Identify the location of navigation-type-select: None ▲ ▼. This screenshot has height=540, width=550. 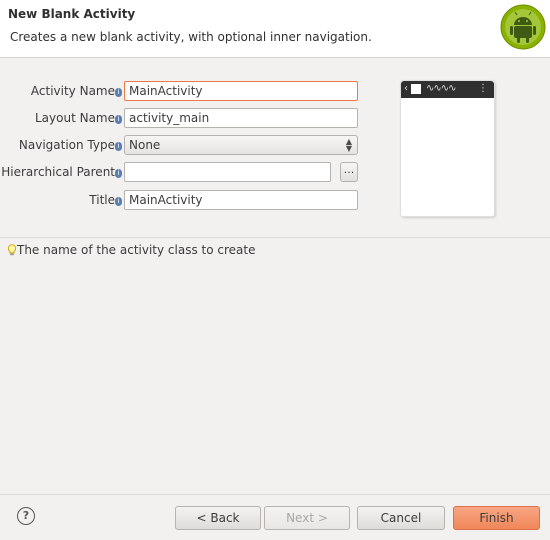
(241, 145).